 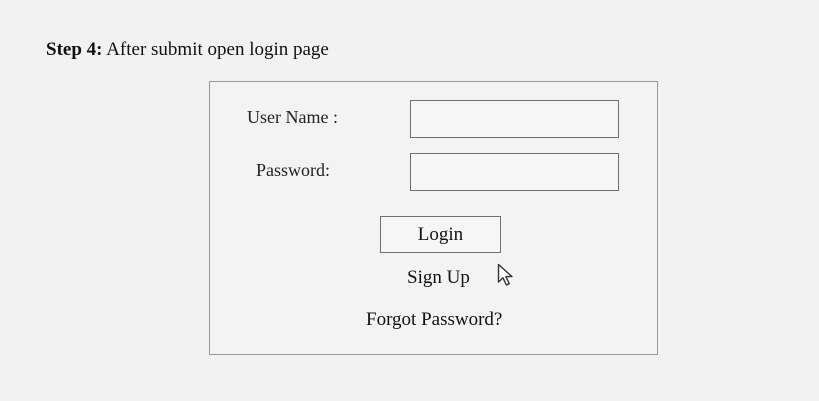 What do you see at coordinates (440, 234) in the screenshot?
I see `login-button: Login` at bounding box center [440, 234].